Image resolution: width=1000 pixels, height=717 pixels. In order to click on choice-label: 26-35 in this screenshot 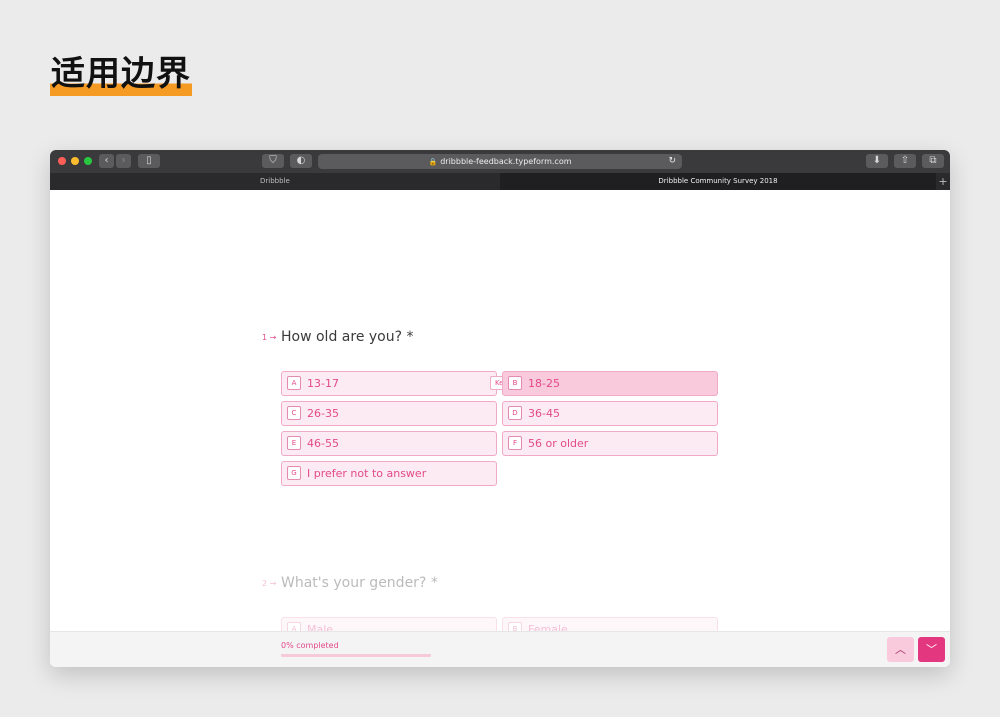, I will do `click(323, 413)`.